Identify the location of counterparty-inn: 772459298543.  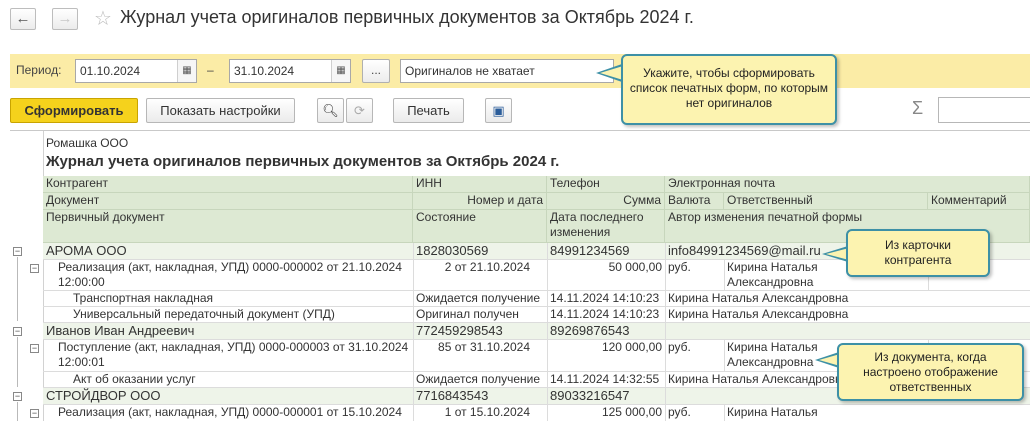
(480, 331).